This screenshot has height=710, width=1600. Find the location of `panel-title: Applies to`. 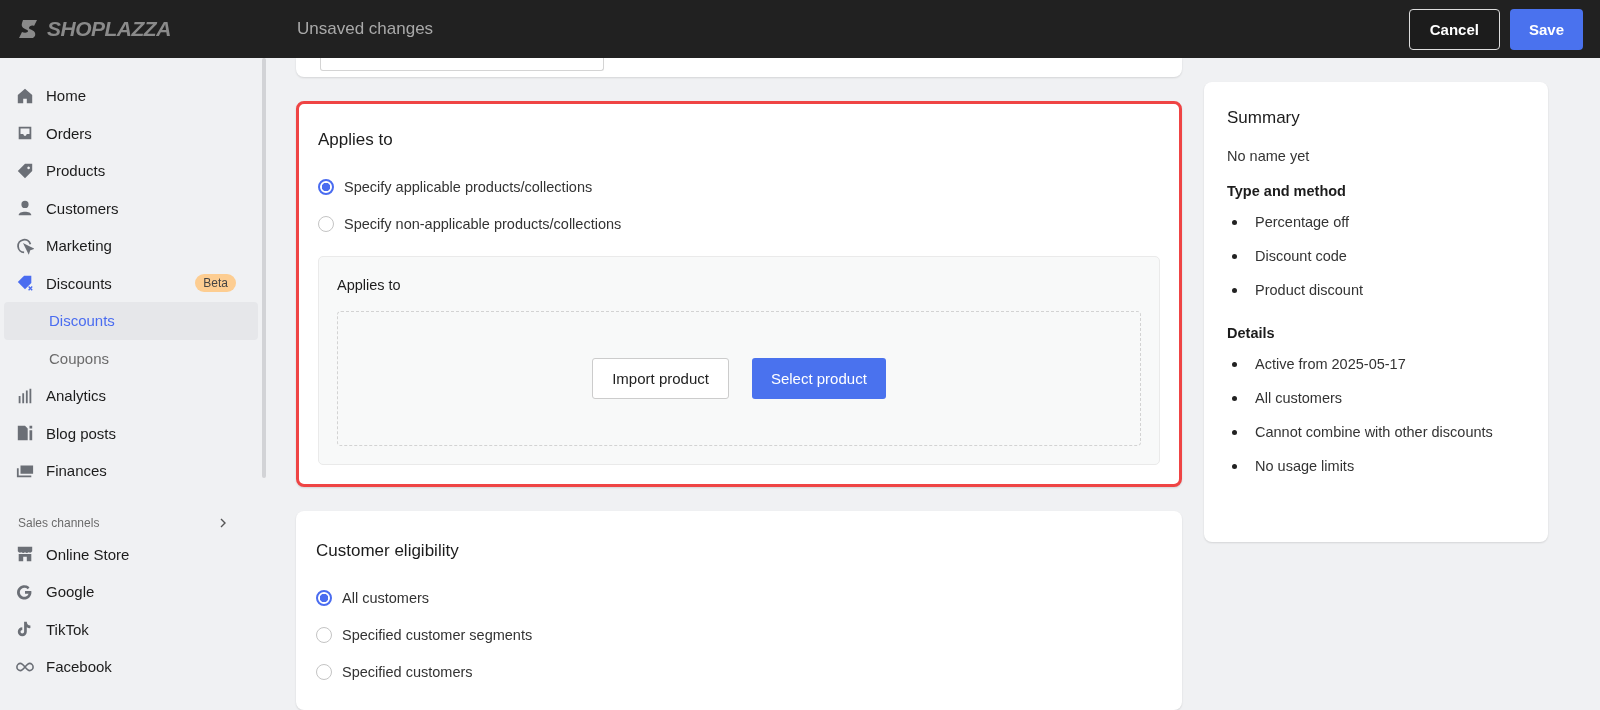

panel-title: Applies to is located at coordinates (369, 285).